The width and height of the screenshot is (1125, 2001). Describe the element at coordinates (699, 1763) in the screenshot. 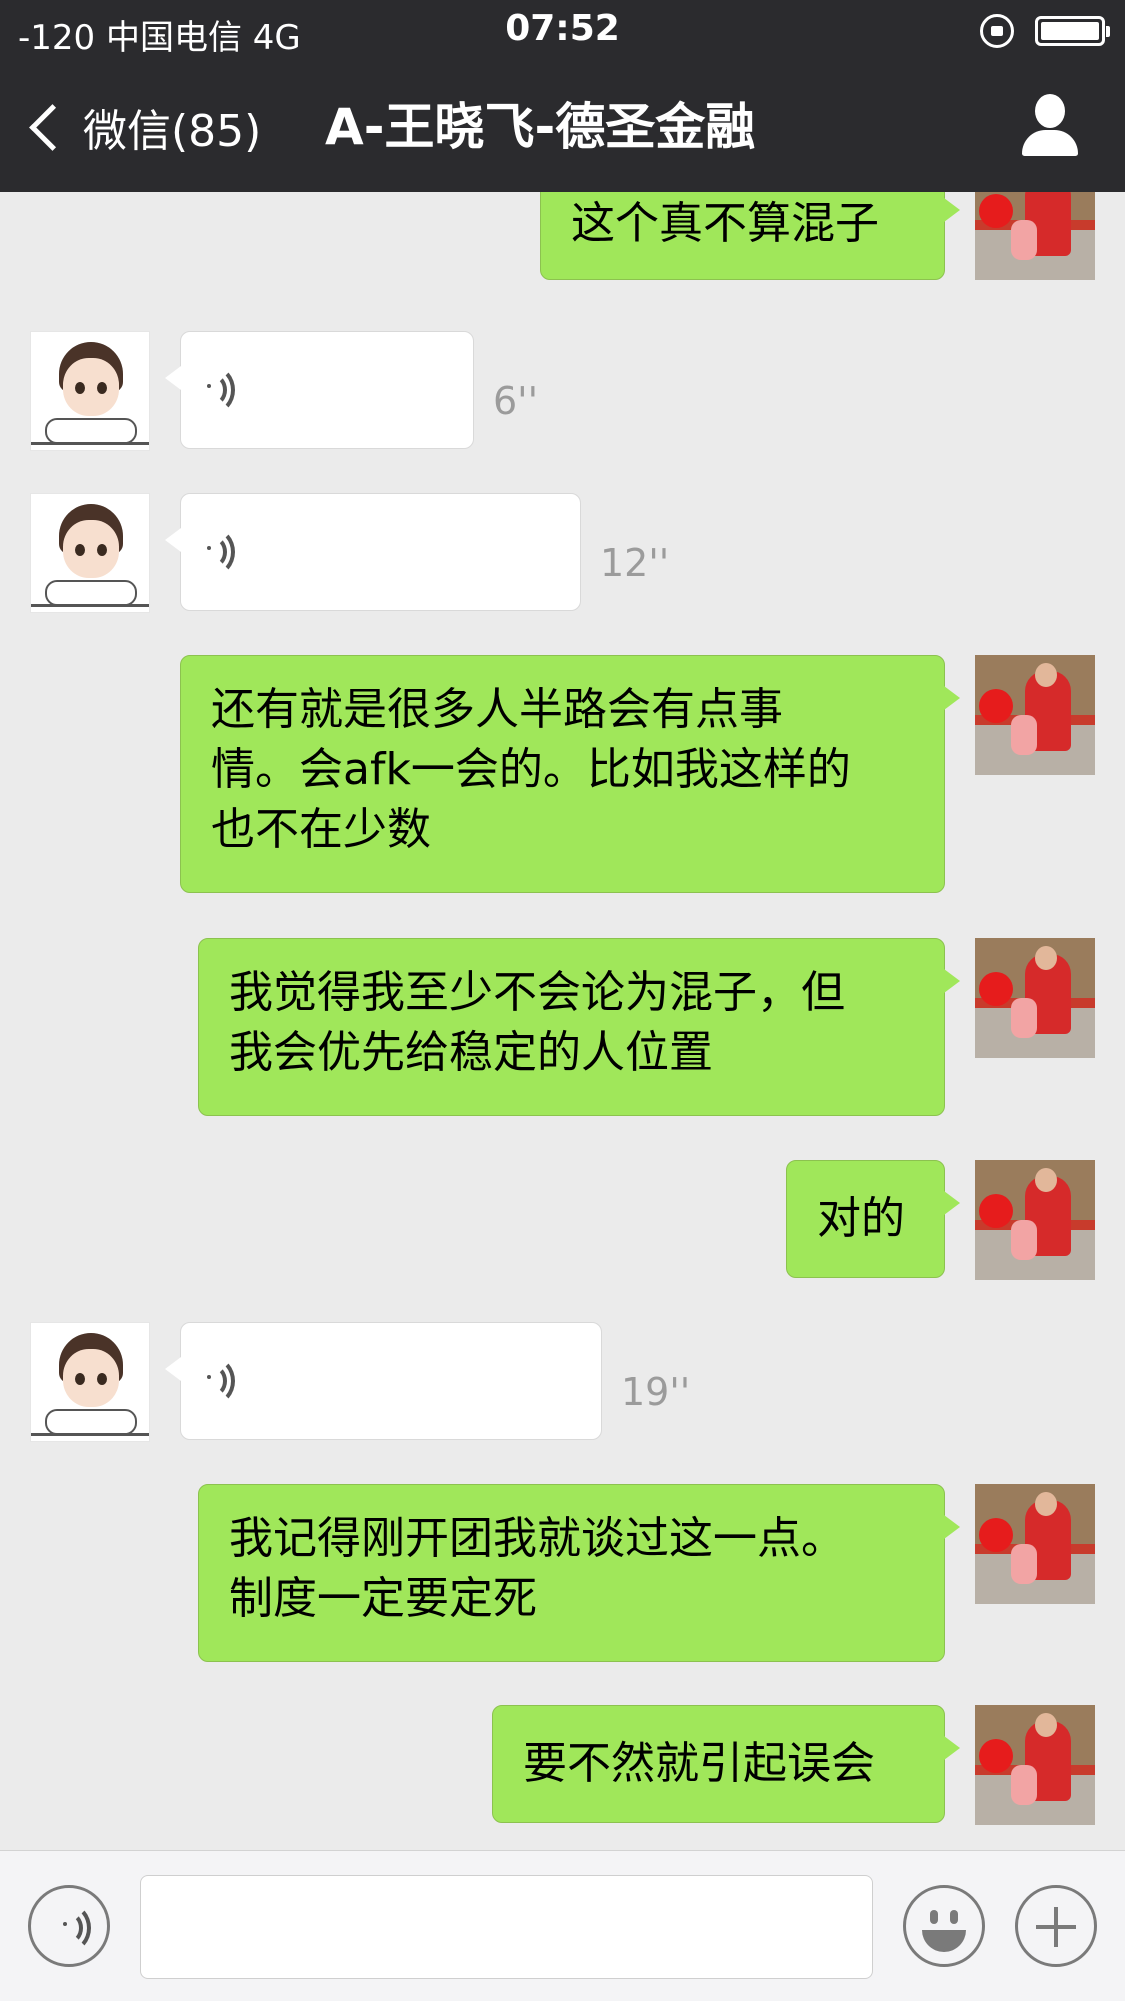

I see `message-text: 要不然就引起误会` at that location.